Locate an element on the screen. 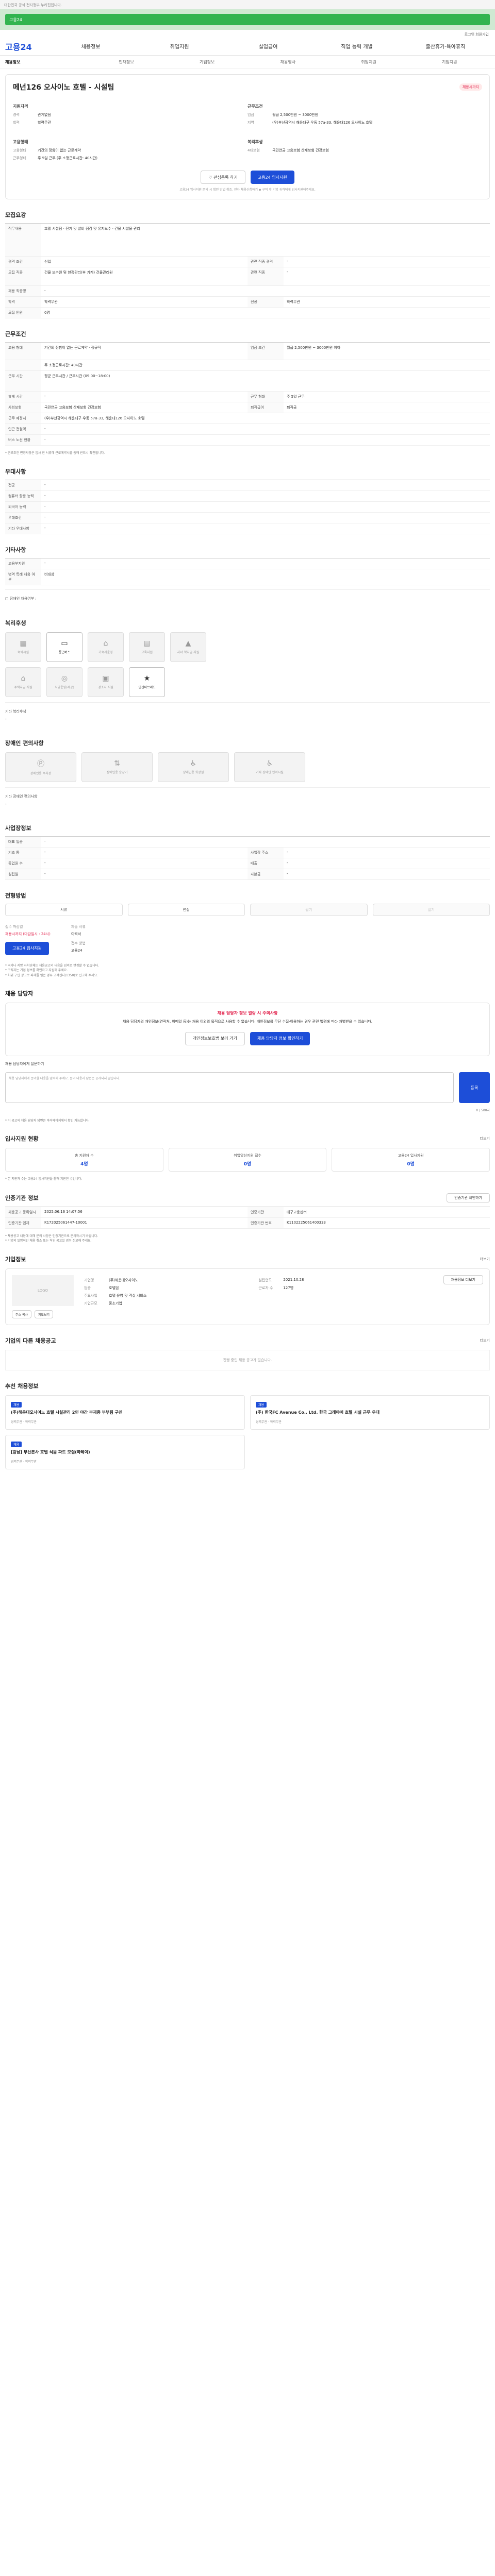 Image resolution: width=495 pixels, height=2576 pixels. lnb-item-jobs: 채용정보 is located at coordinates (45, 62).